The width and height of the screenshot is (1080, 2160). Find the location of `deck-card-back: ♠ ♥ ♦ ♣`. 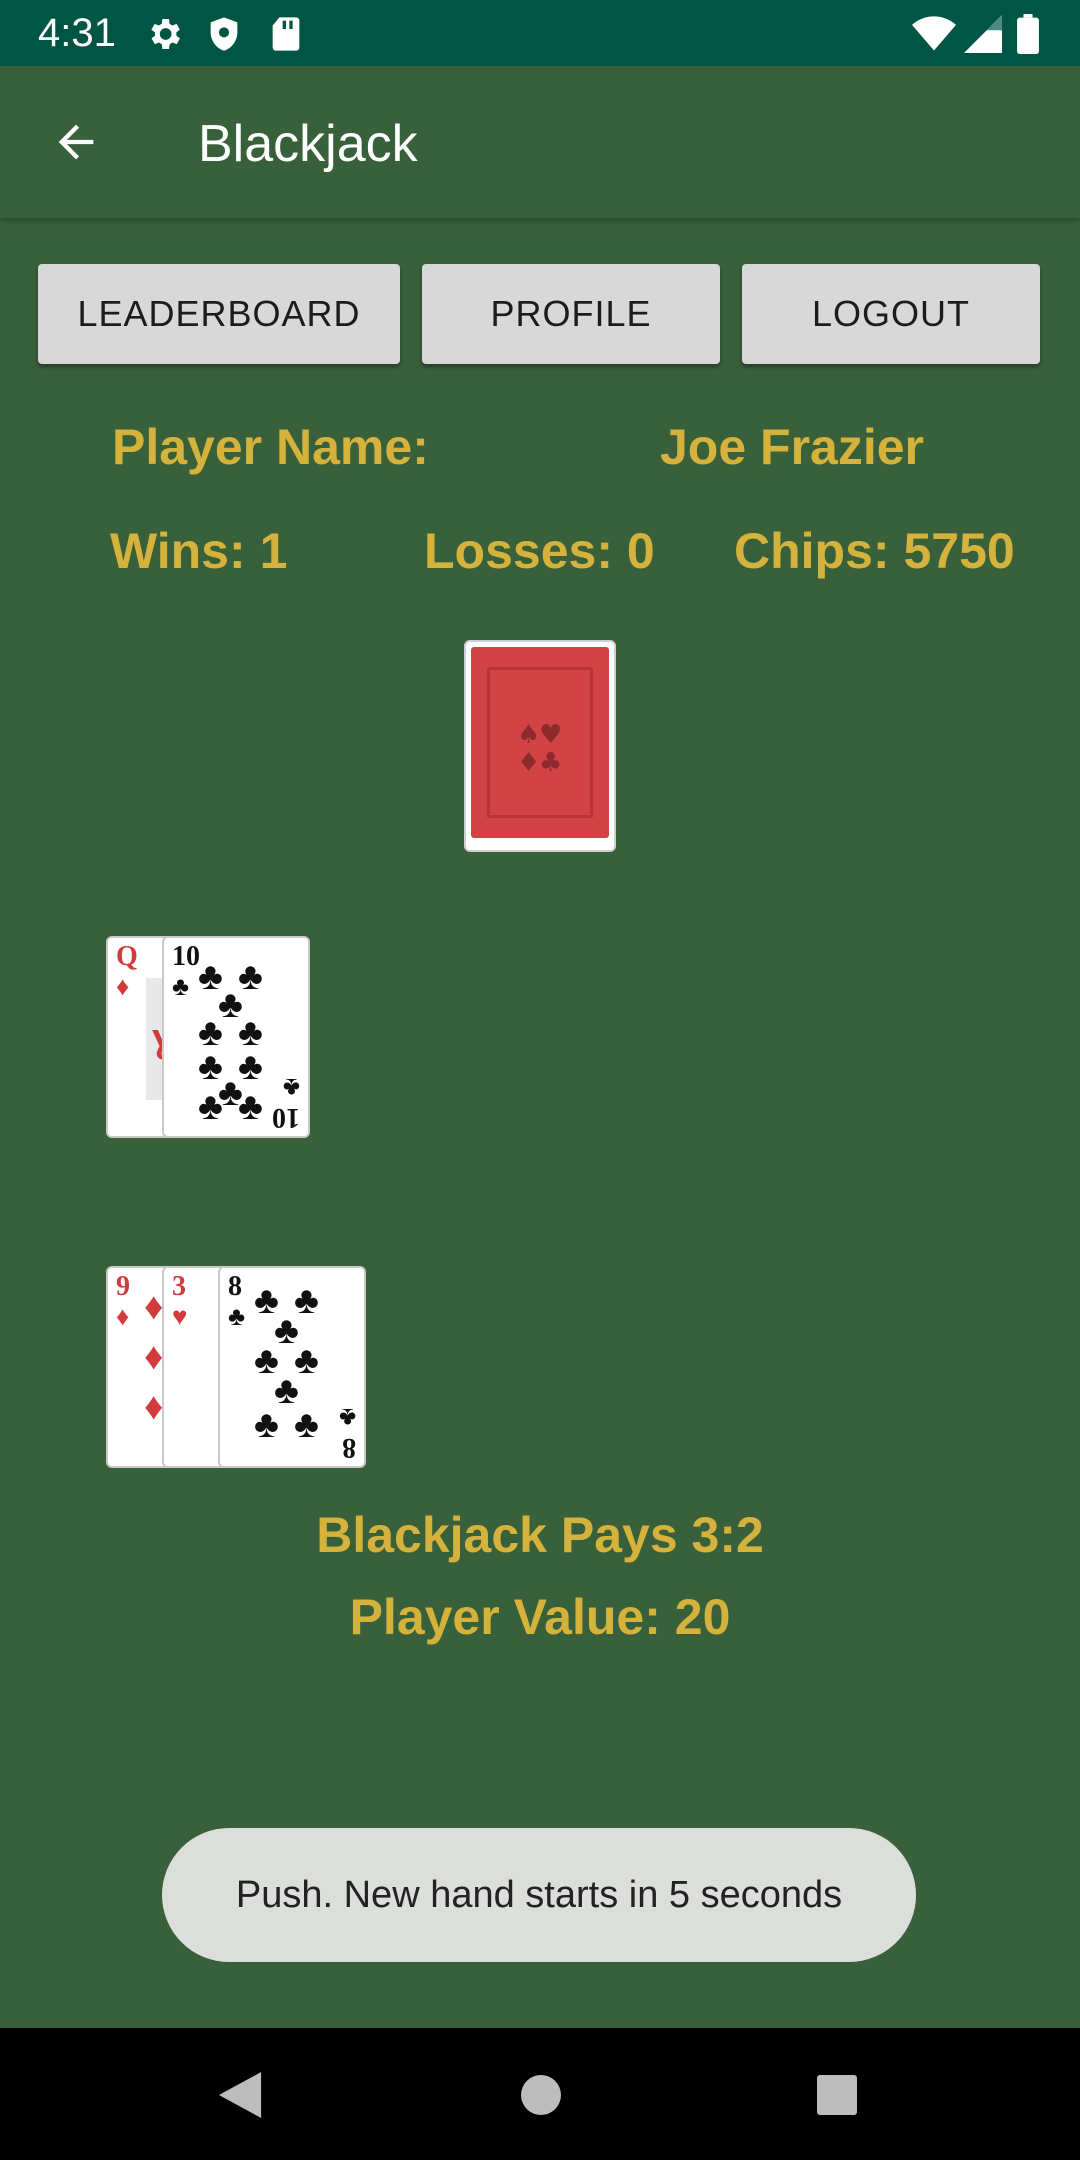

deck-card-back: ♠ ♥ ♦ ♣ is located at coordinates (540, 746).